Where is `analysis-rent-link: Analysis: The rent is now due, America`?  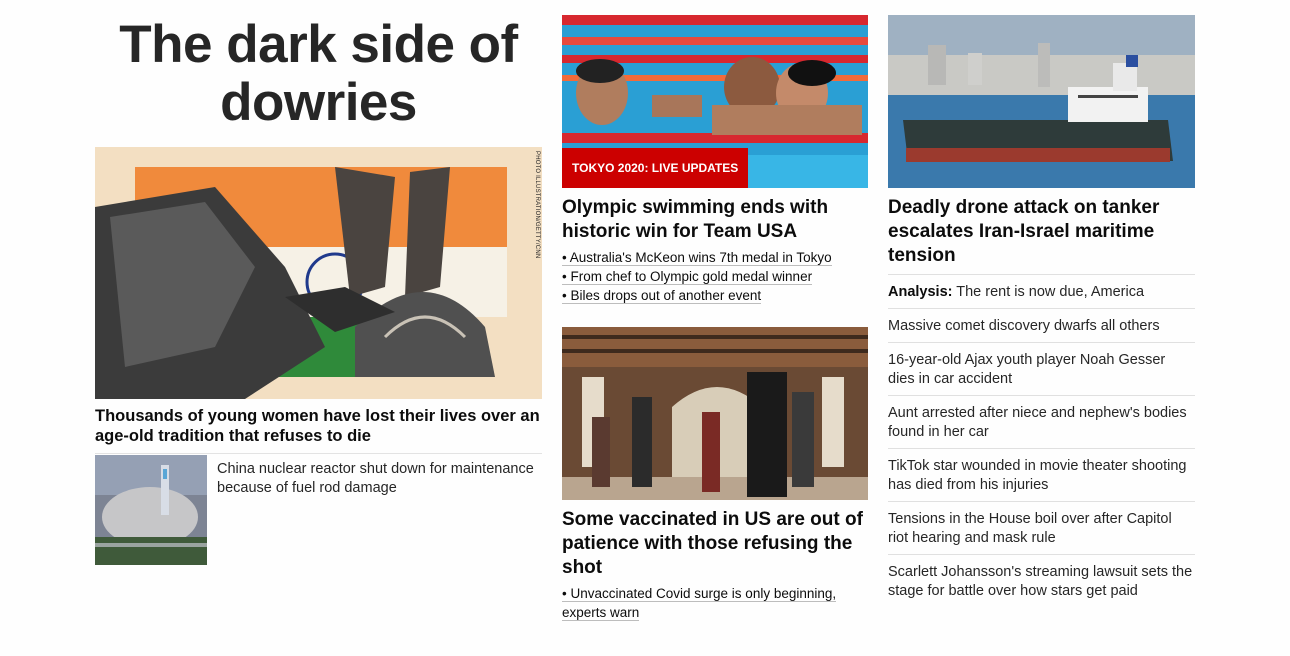
analysis-rent-link: Analysis: The rent is now due, America is located at coordinates (1016, 292).